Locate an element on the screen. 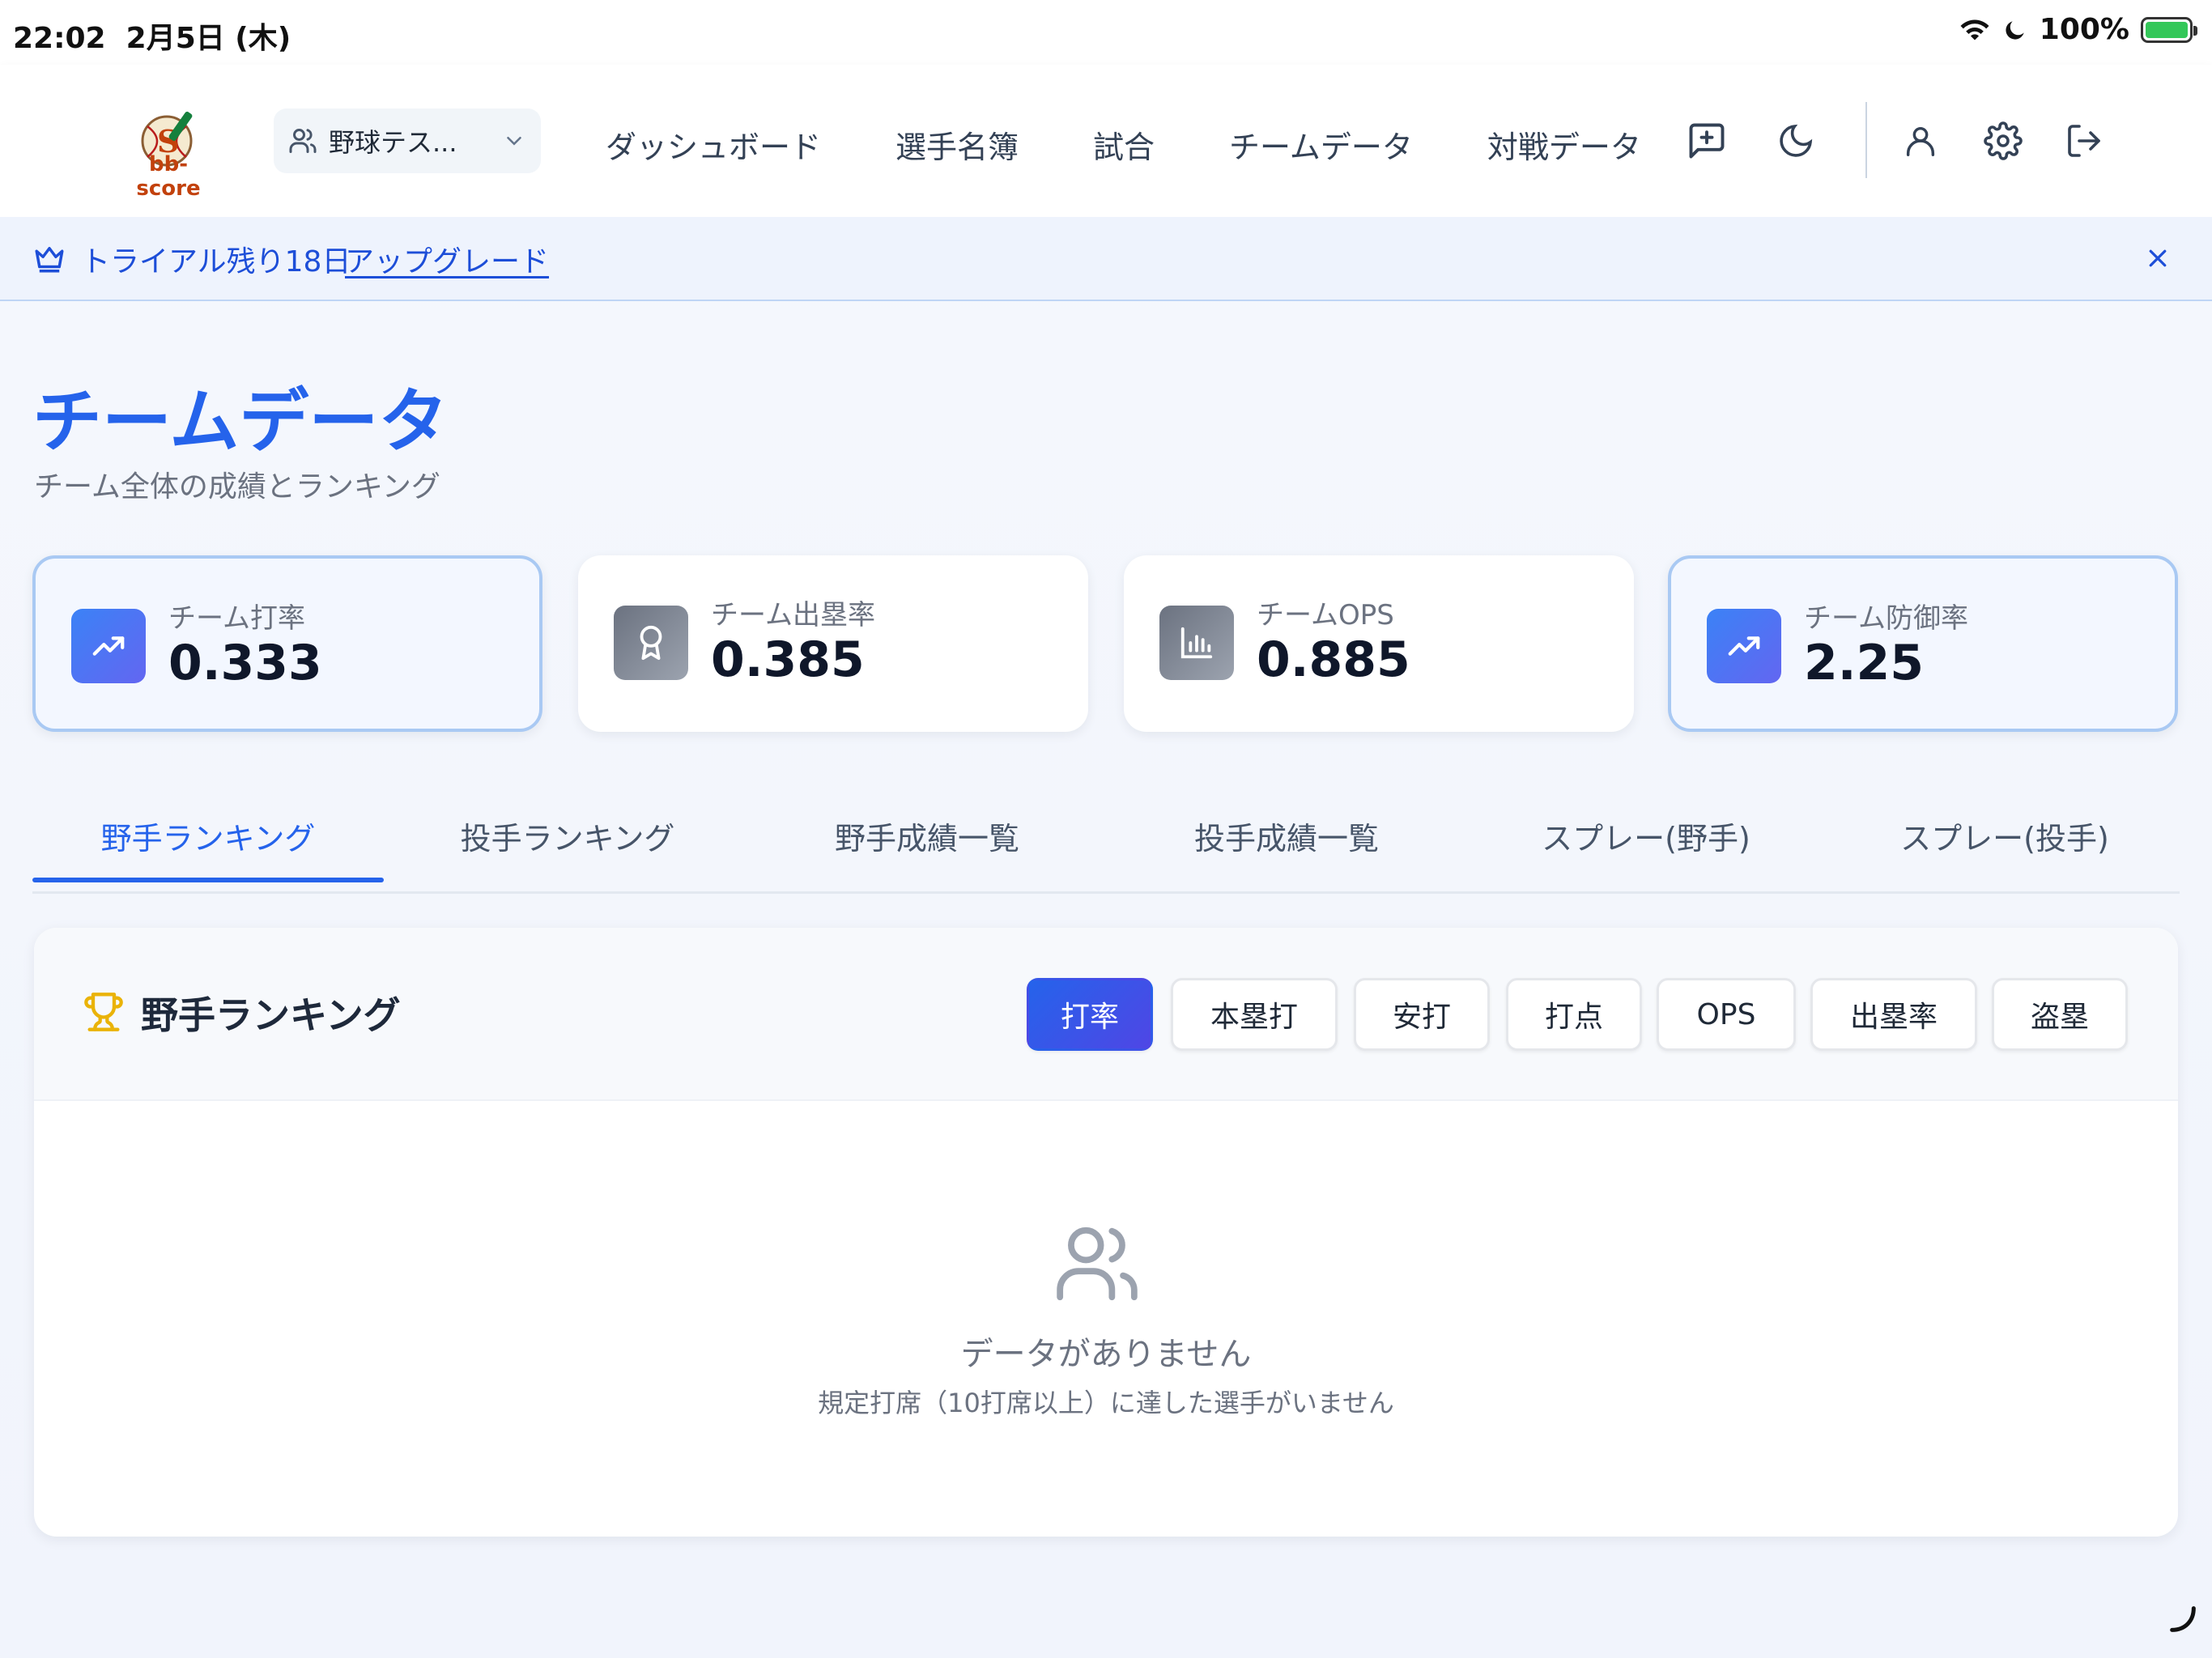  stat-card-era: チーム防御率 2.25 is located at coordinates (1923, 643).